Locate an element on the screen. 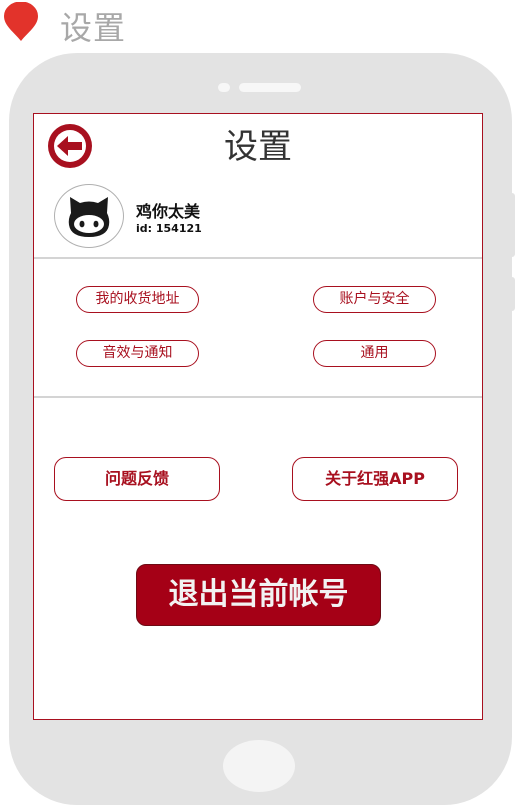 Image resolution: width=515 pixels, height=809 pixels. account-security-button: 账户与安全 is located at coordinates (374, 299).